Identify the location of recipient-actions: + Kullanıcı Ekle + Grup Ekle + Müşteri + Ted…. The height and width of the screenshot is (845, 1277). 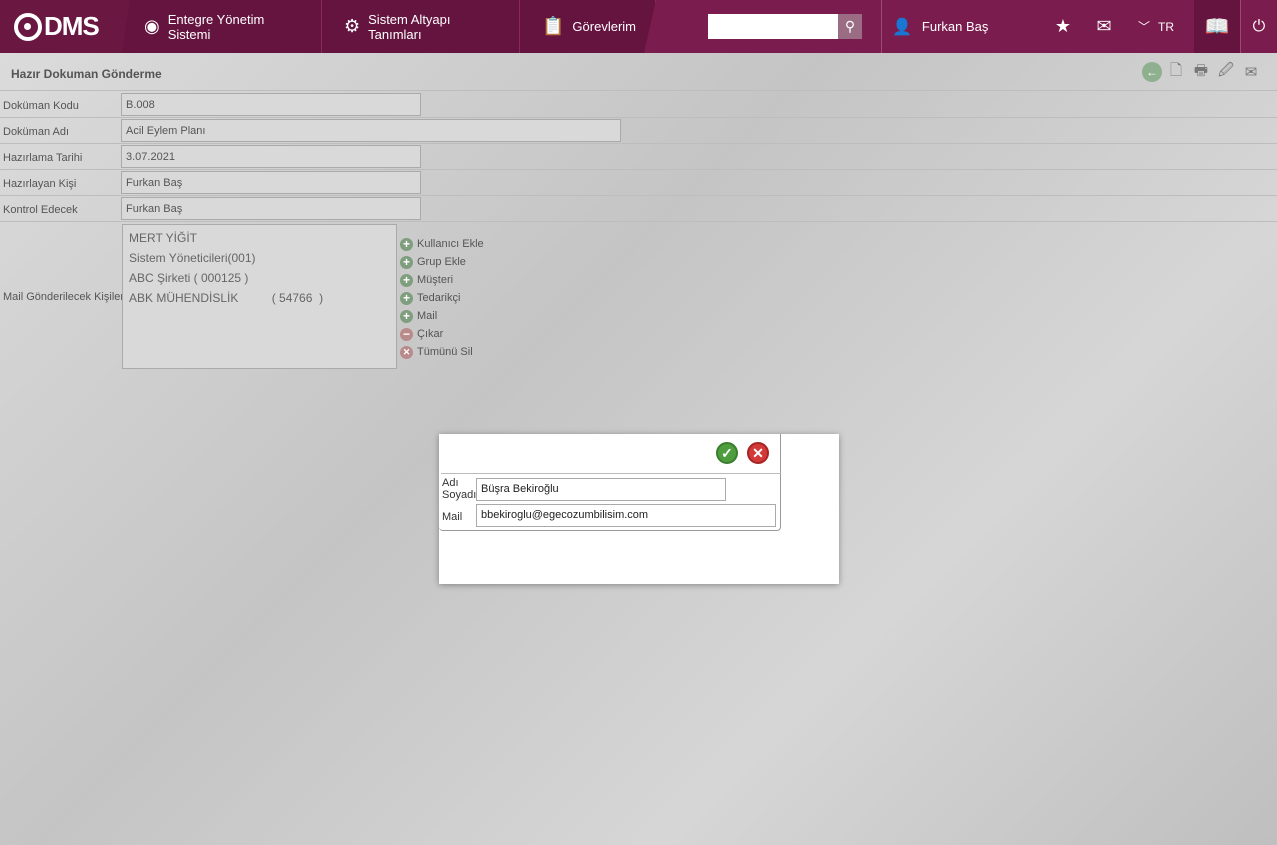
(442, 298).